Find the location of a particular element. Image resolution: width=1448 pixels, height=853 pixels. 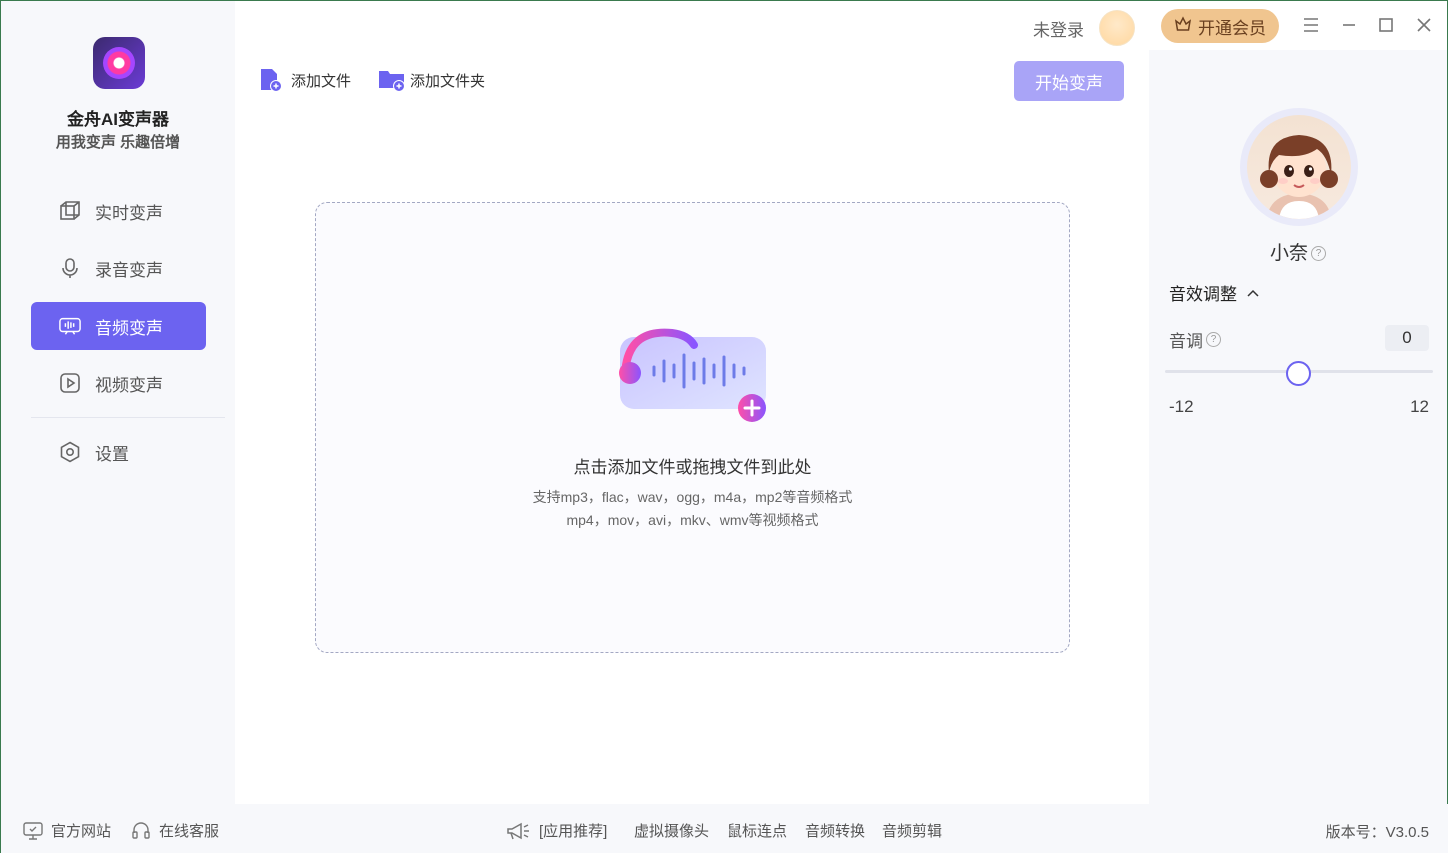

recommend-label: [应用推荐] is located at coordinates (573, 831).